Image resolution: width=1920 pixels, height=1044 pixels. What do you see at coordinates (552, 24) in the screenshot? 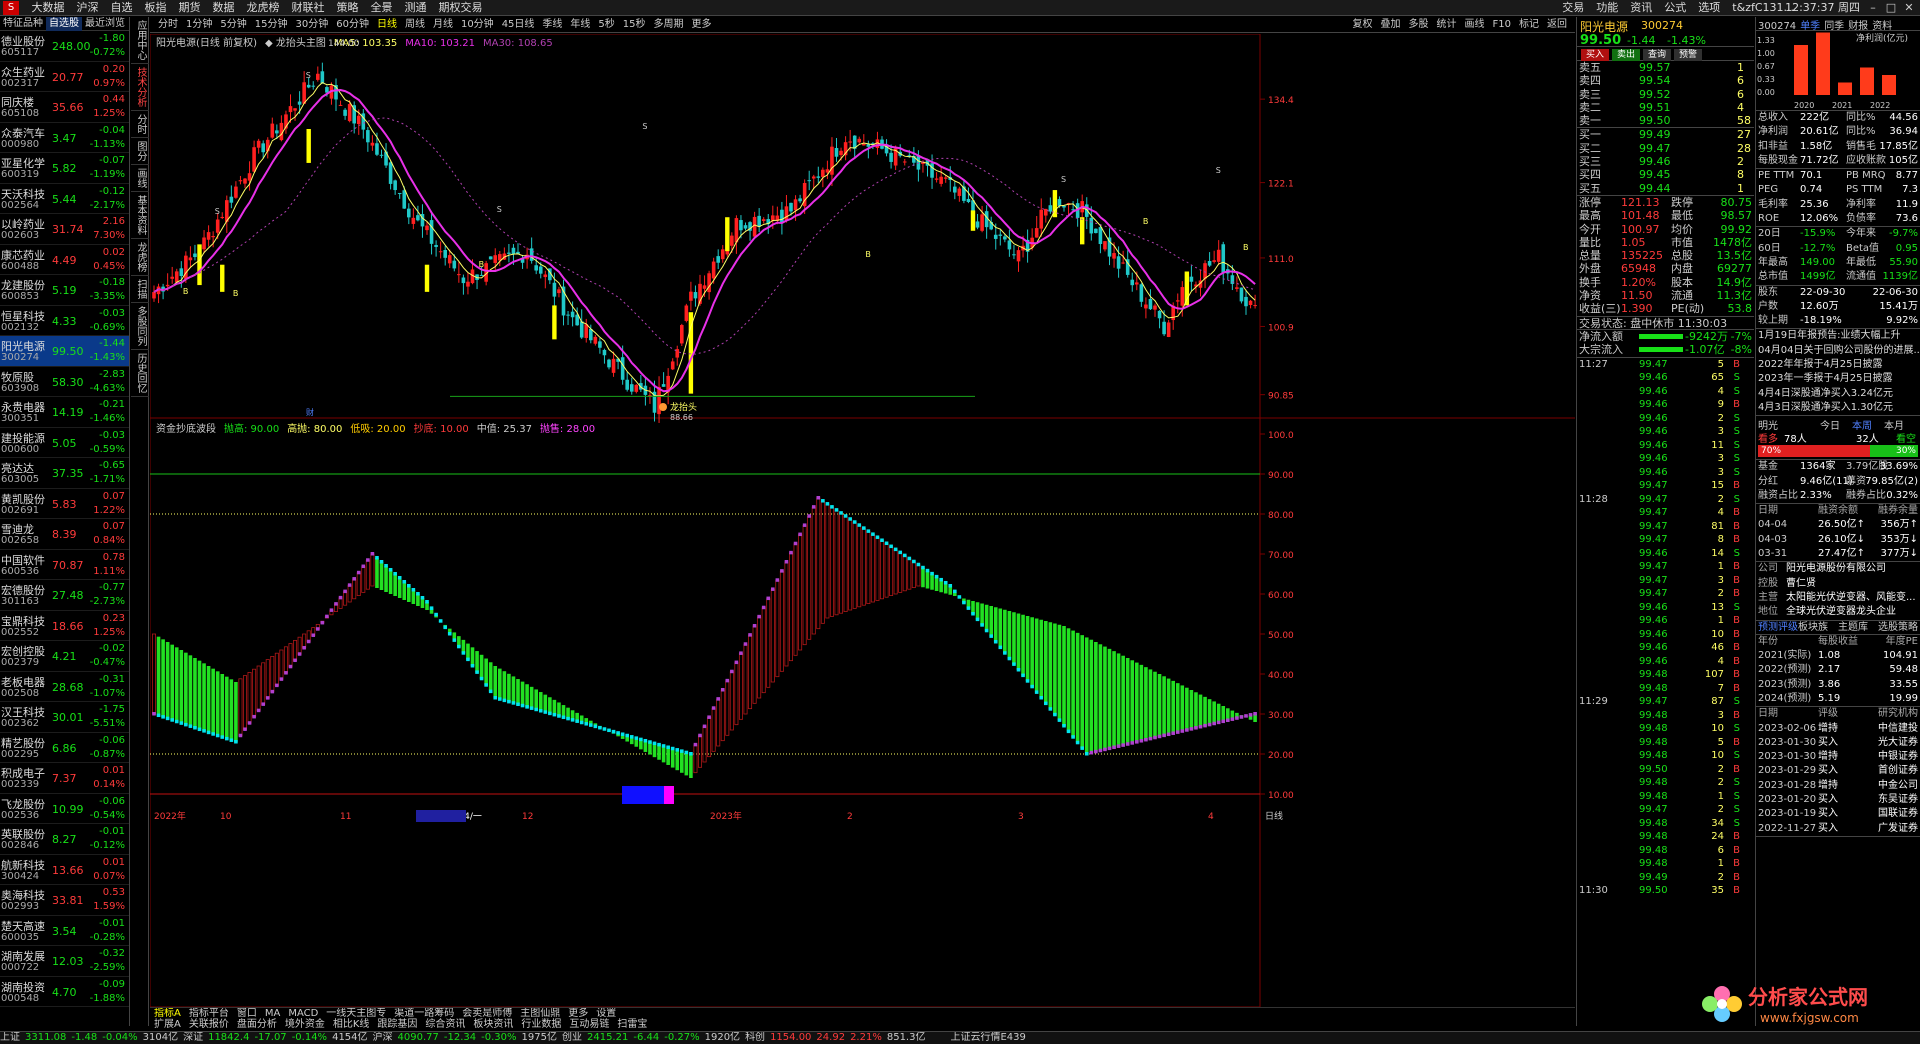
I see `period-button: 季线` at bounding box center [552, 24].